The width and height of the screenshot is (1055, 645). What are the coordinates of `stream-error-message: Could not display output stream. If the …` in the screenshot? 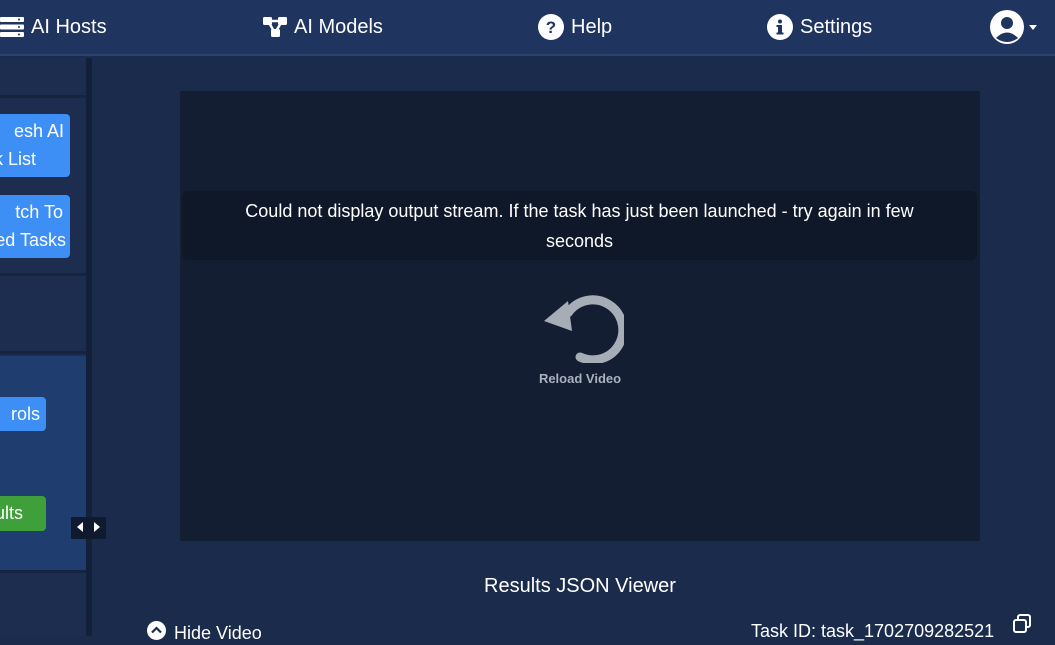 It's located at (579, 225).